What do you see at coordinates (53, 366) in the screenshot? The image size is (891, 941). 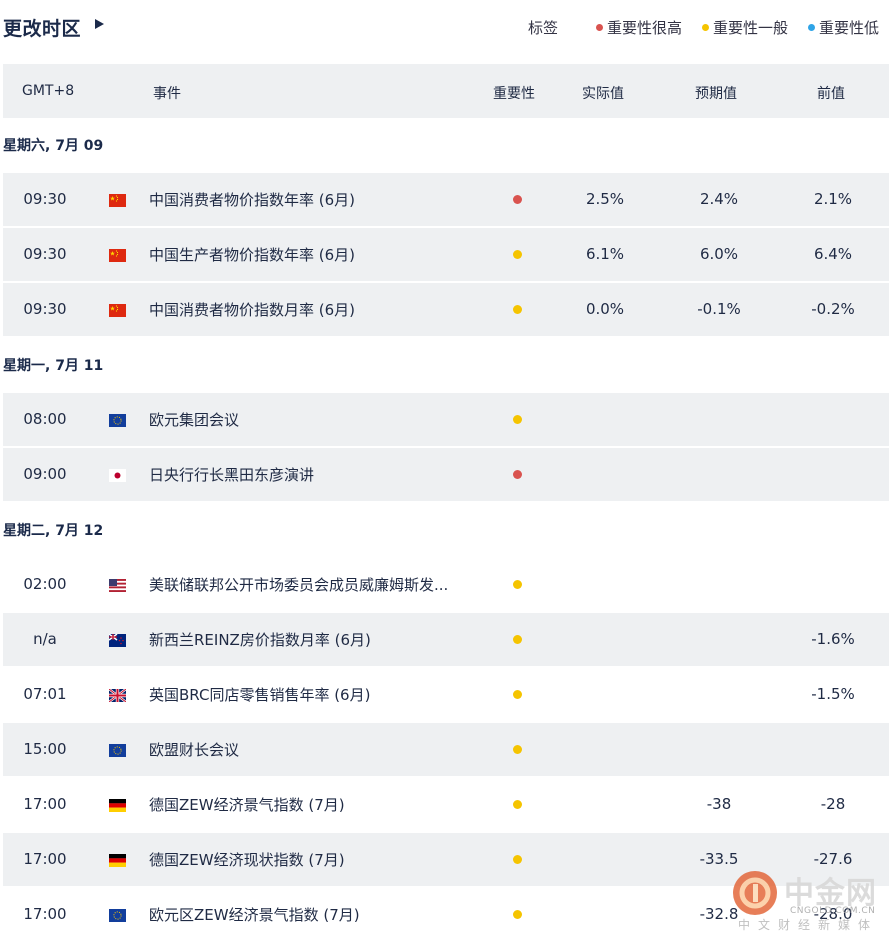 I see `day-header: 星期一, 7月 11` at bounding box center [53, 366].